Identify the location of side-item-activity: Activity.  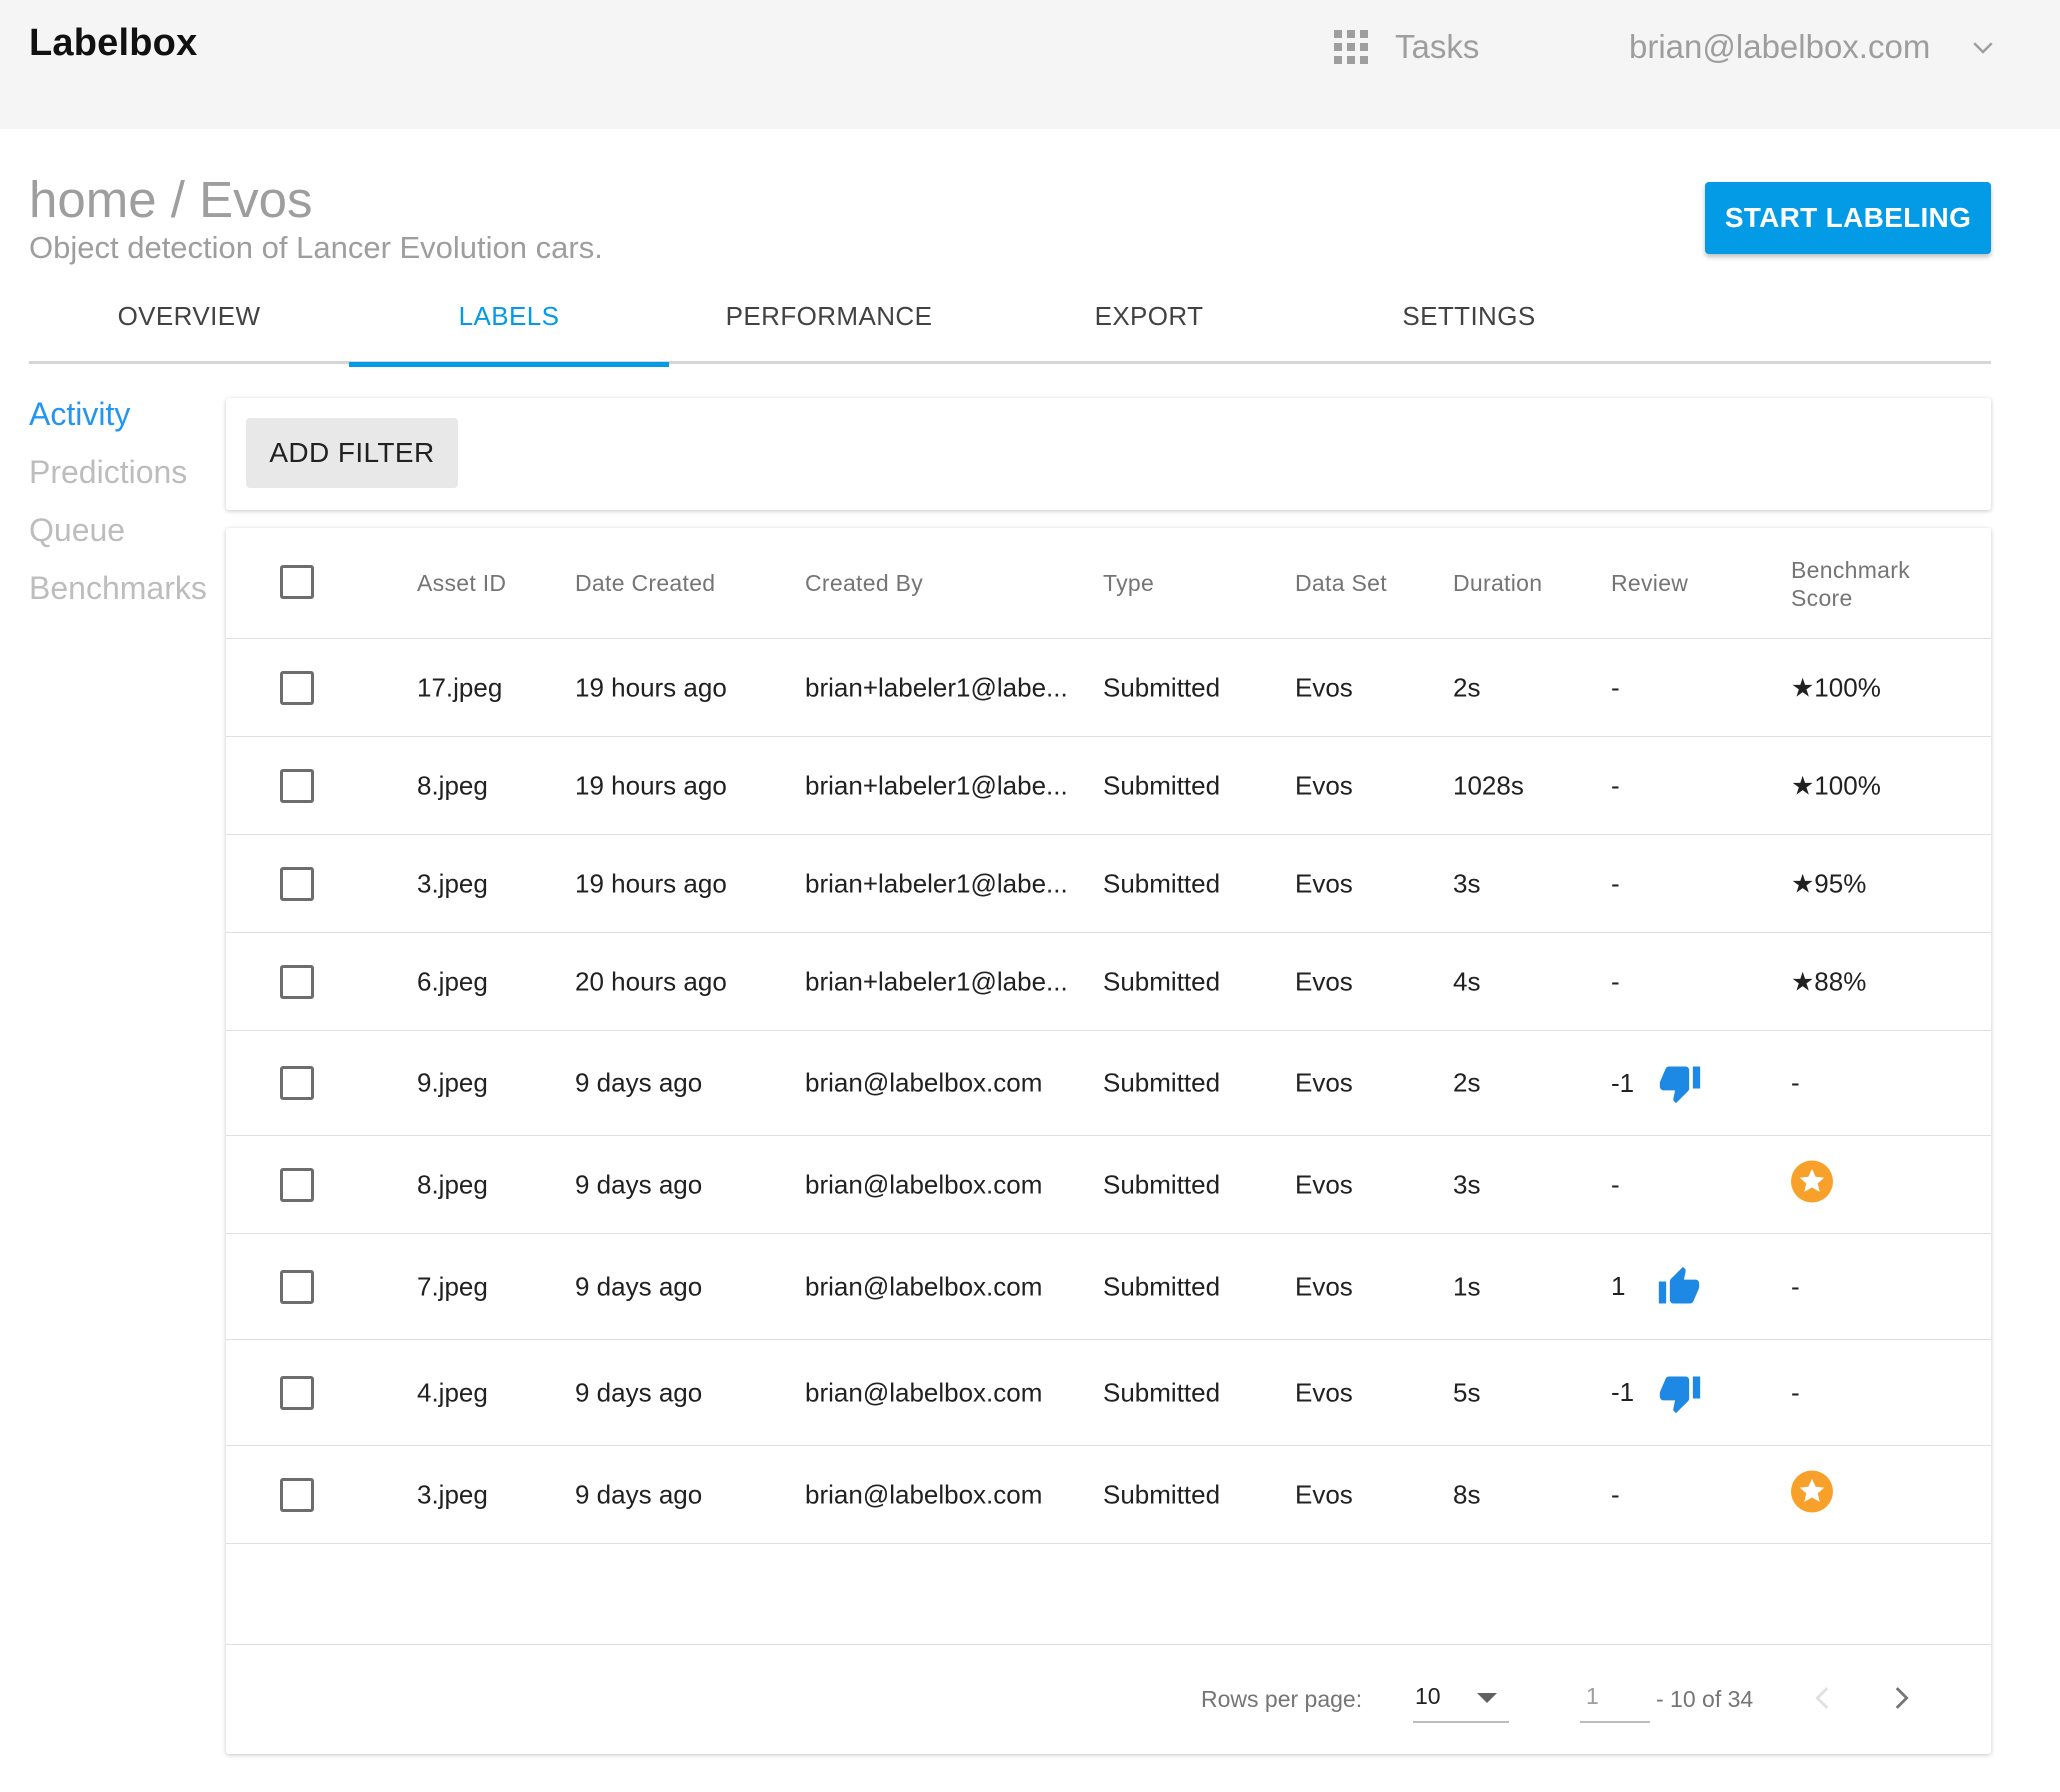
(118, 425).